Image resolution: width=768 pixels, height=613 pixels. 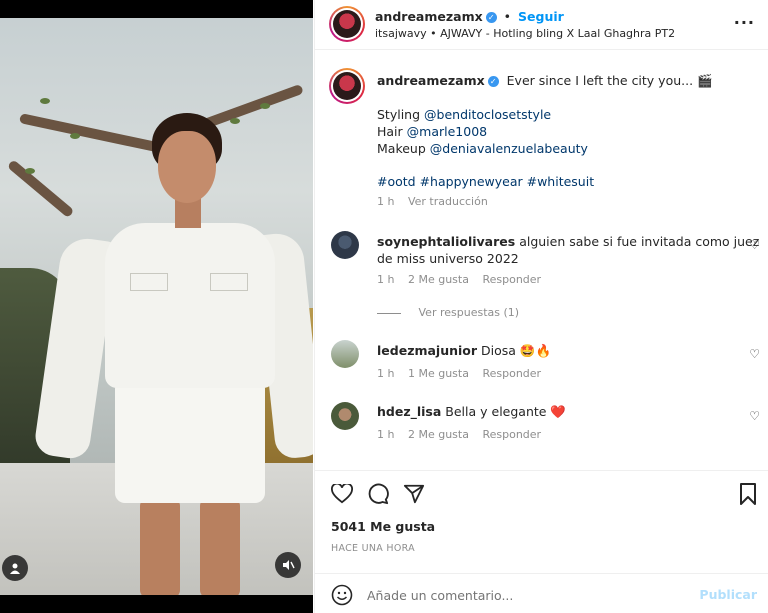 I want to click on caption-author-avatar, so click(x=347, y=86).